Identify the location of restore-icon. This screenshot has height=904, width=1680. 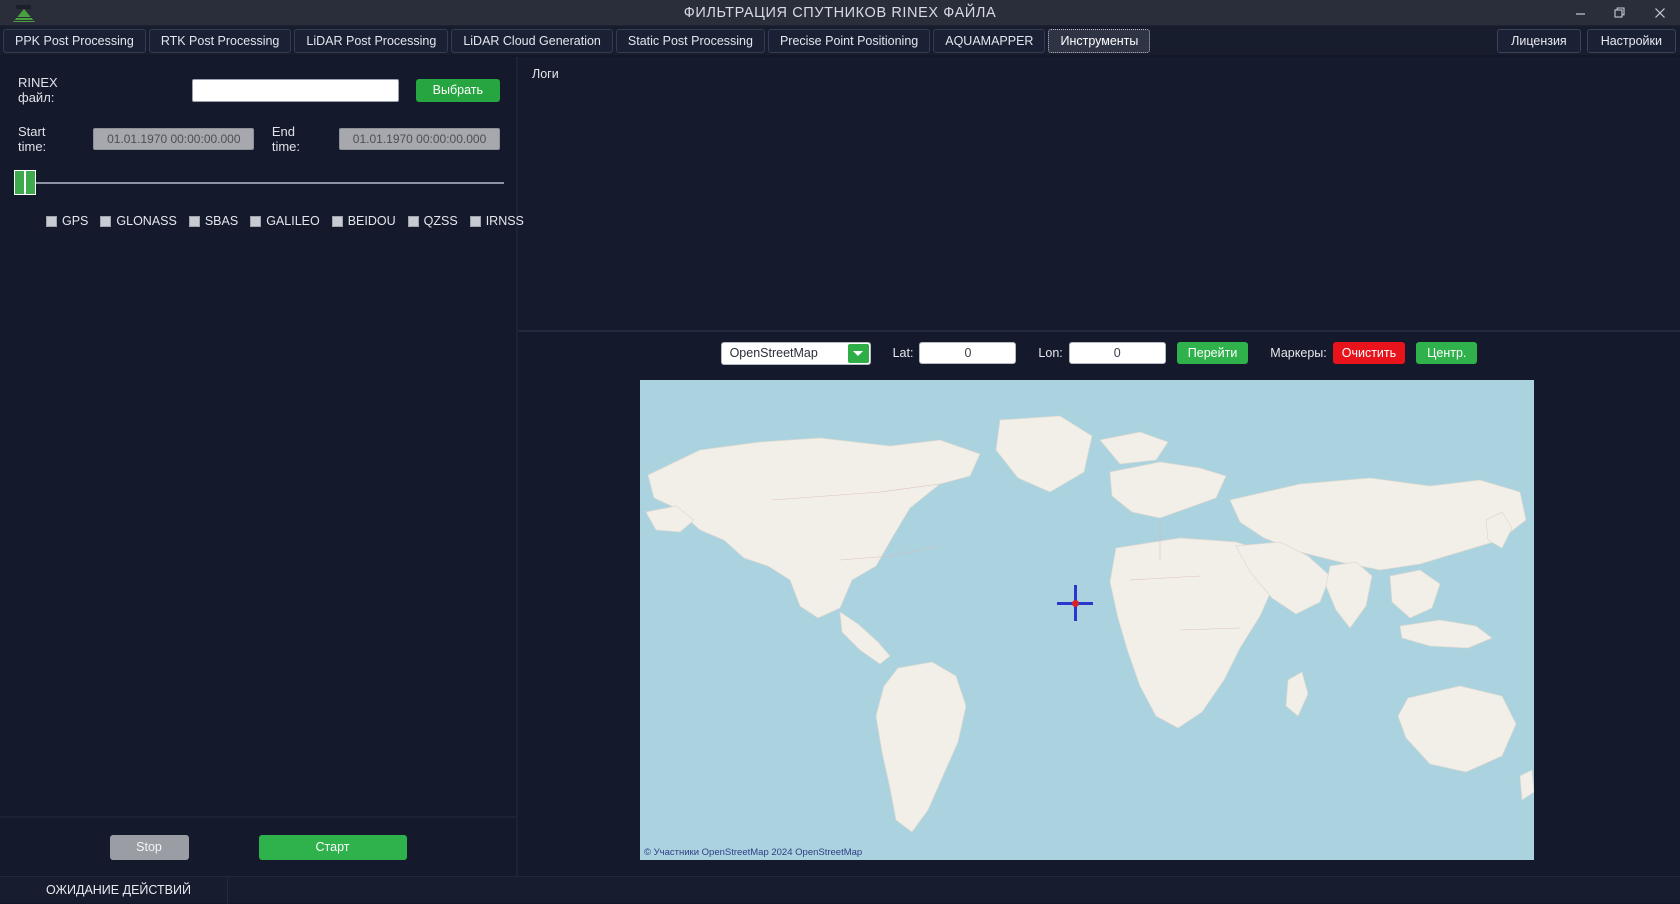
(1620, 13).